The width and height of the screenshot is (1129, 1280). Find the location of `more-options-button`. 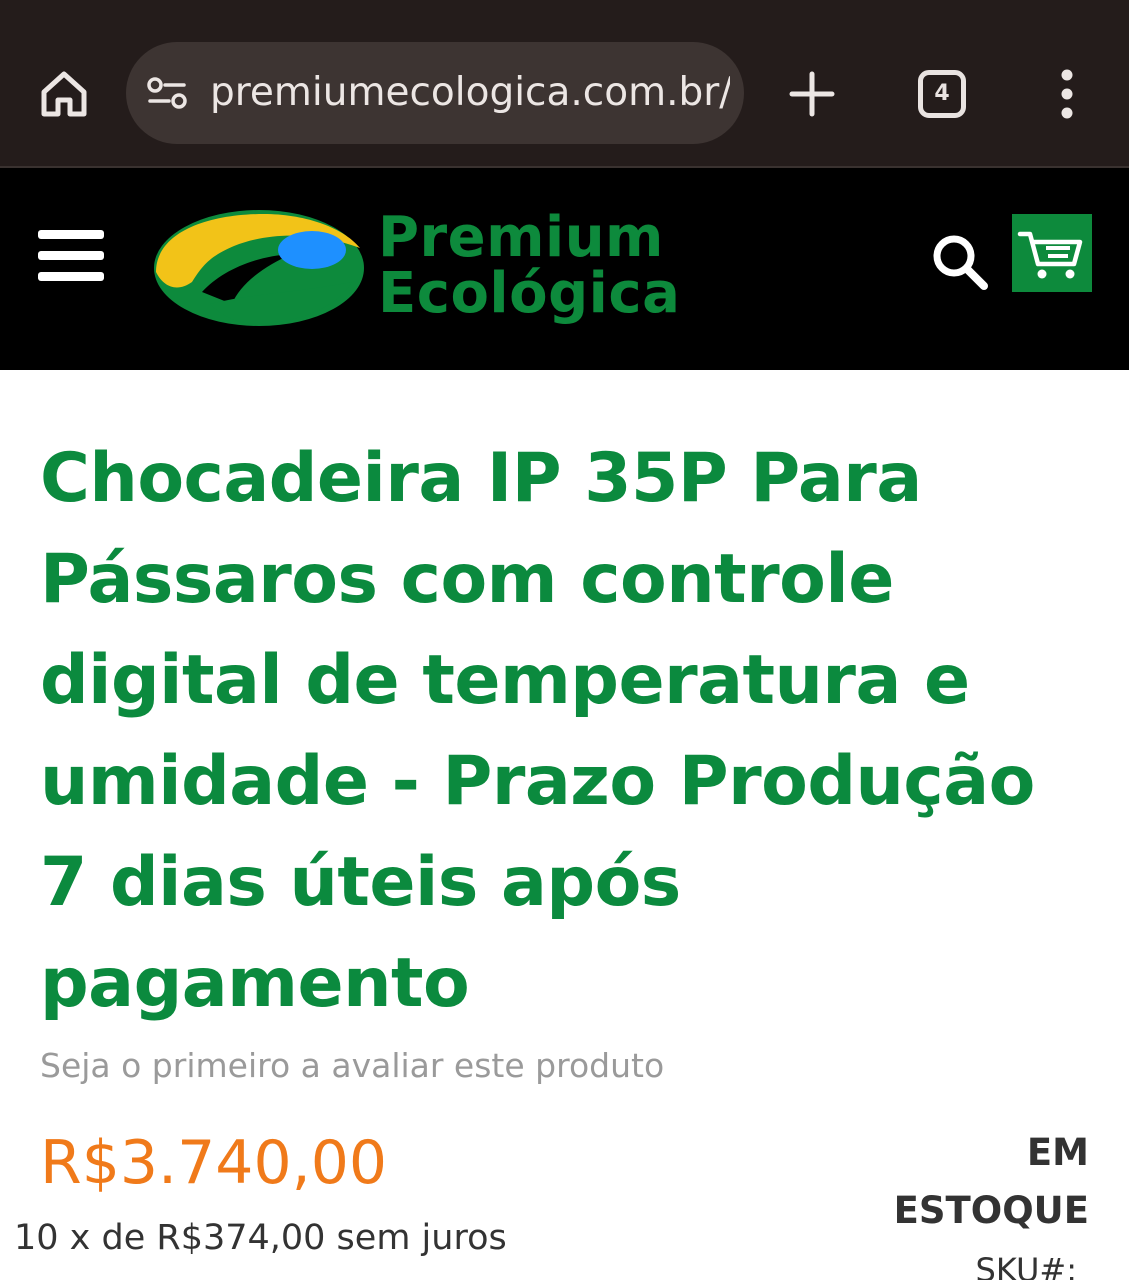

more-options-button is located at coordinates (1067, 94).